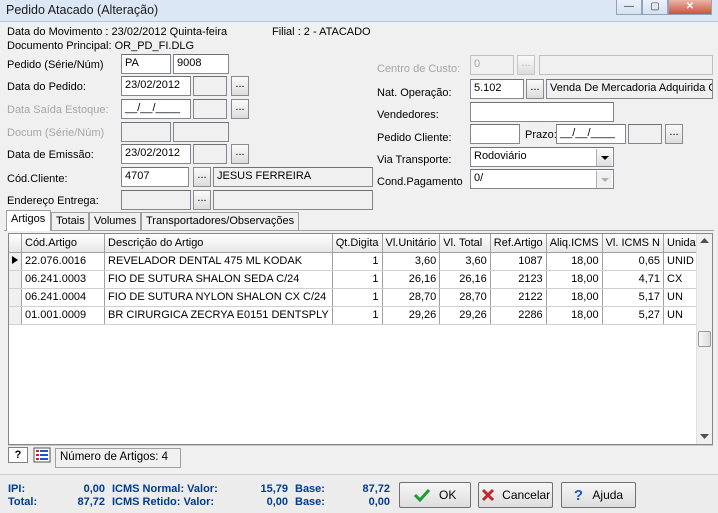 Image resolution: width=718 pixels, height=513 pixels. What do you see at coordinates (629, 89) in the screenshot?
I see `natop-desc: Venda De Mercadoria Adquirida Ou` at bounding box center [629, 89].